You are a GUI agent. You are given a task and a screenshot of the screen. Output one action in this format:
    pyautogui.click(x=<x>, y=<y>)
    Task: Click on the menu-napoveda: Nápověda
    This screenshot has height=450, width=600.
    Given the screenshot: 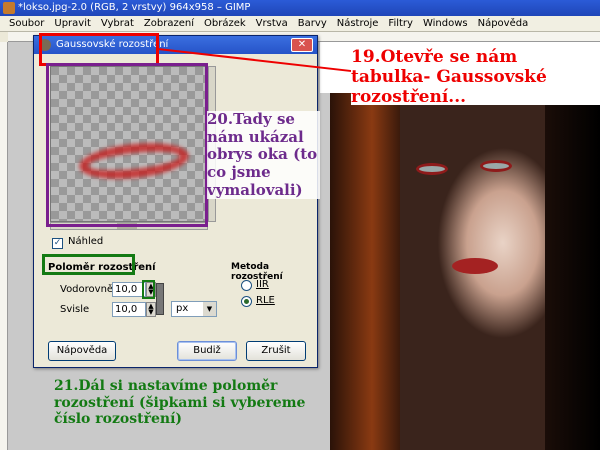 What is the action you would take?
    pyautogui.click(x=503, y=23)
    